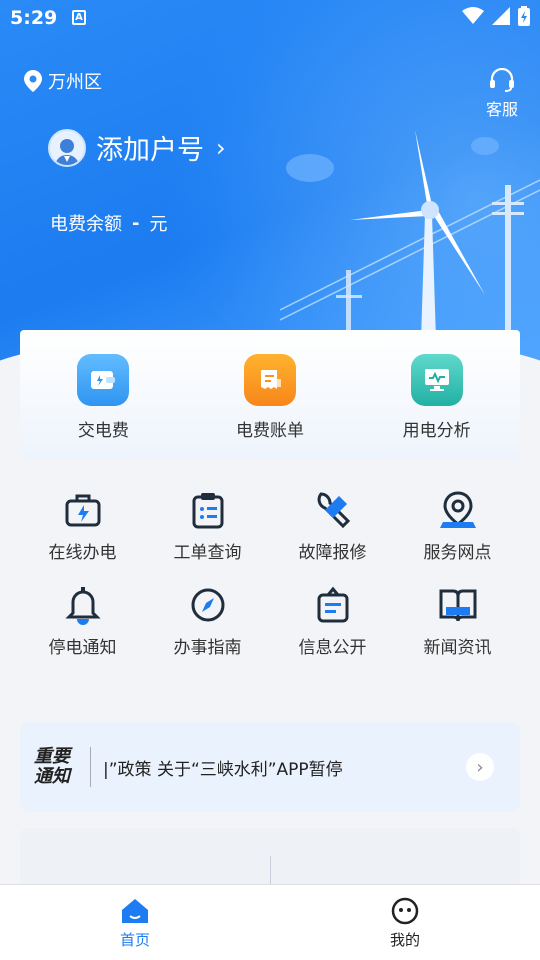 The width and height of the screenshot is (540, 960). Describe the element at coordinates (473, 15) in the screenshot. I see `wifi-icon` at that location.